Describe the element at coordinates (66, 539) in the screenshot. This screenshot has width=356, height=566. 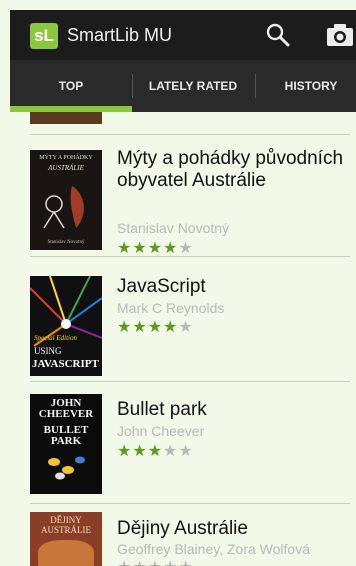
I see `book-cover: DĚJINY AUSTRÁLIE` at that location.